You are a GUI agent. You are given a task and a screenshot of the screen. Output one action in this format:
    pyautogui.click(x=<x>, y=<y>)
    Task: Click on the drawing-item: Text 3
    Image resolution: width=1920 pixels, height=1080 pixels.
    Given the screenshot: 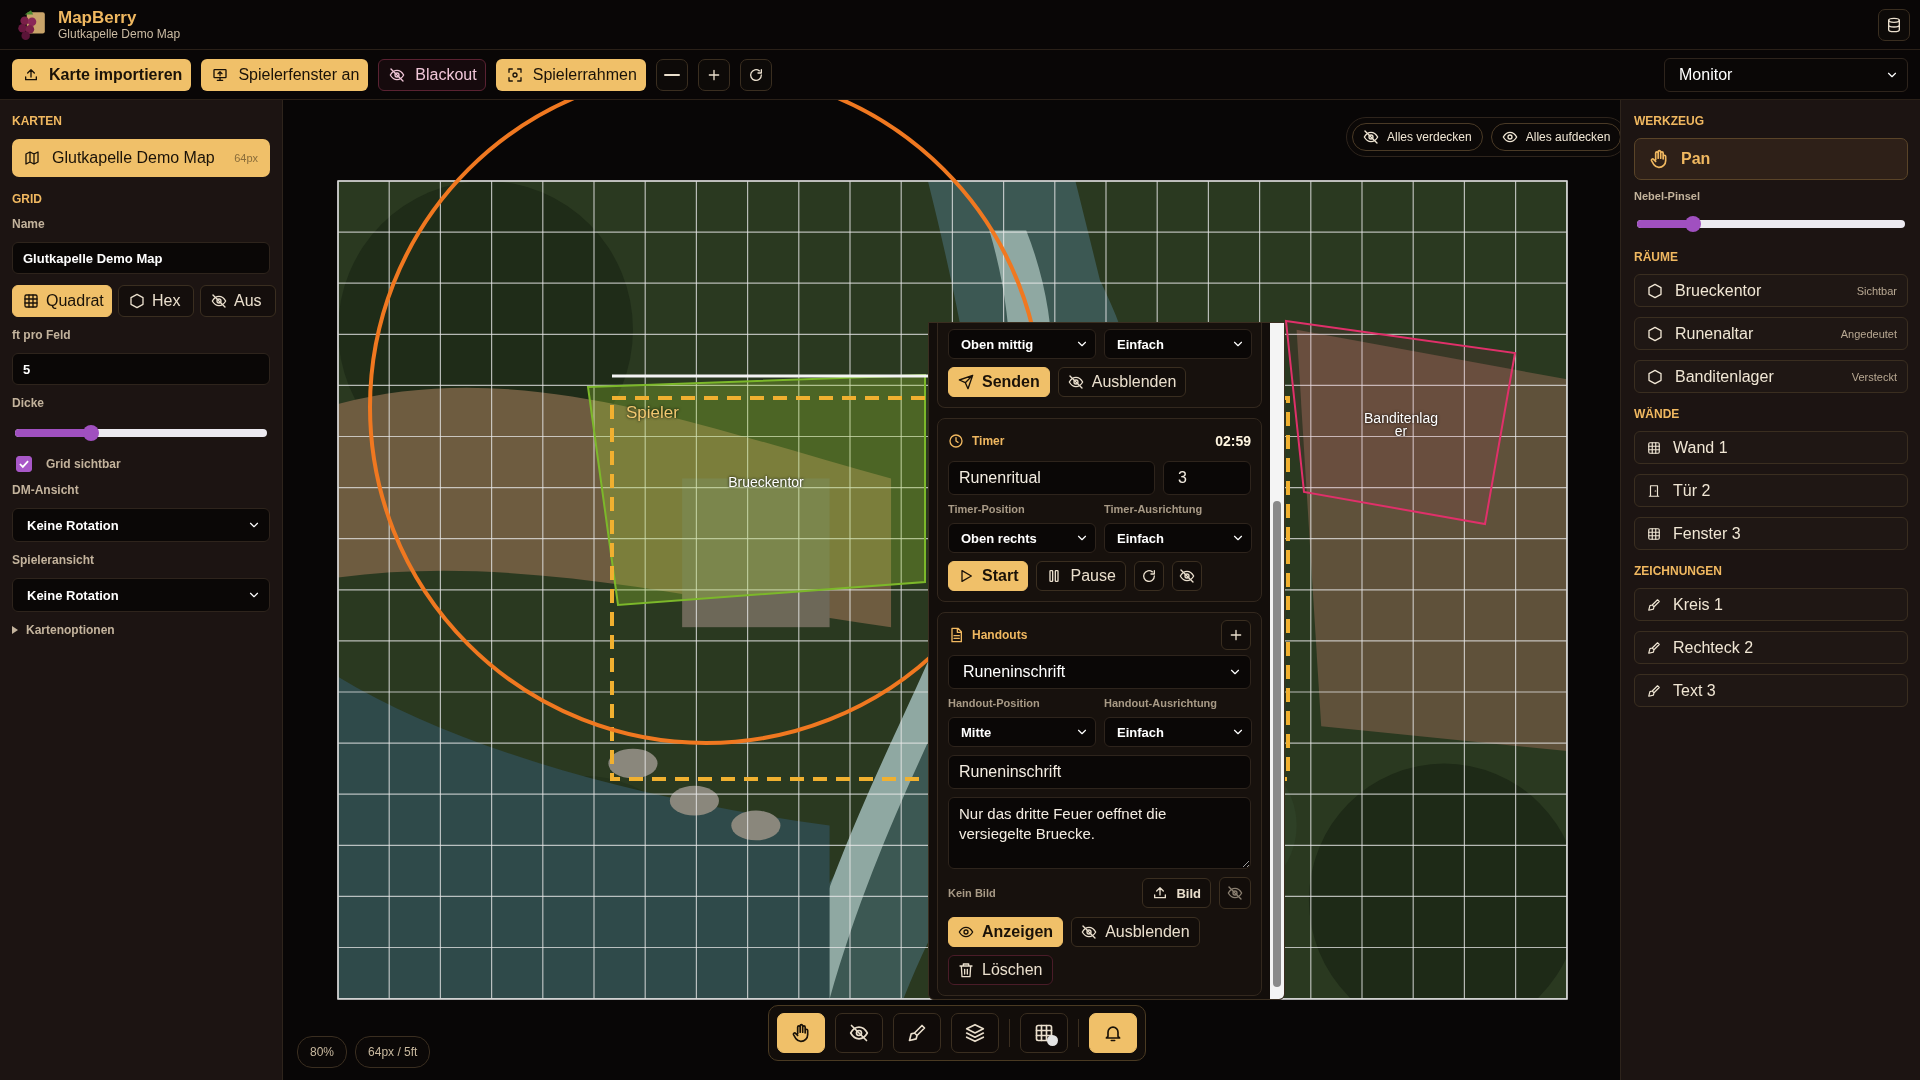 What is the action you would take?
    pyautogui.click(x=1771, y=690)
    